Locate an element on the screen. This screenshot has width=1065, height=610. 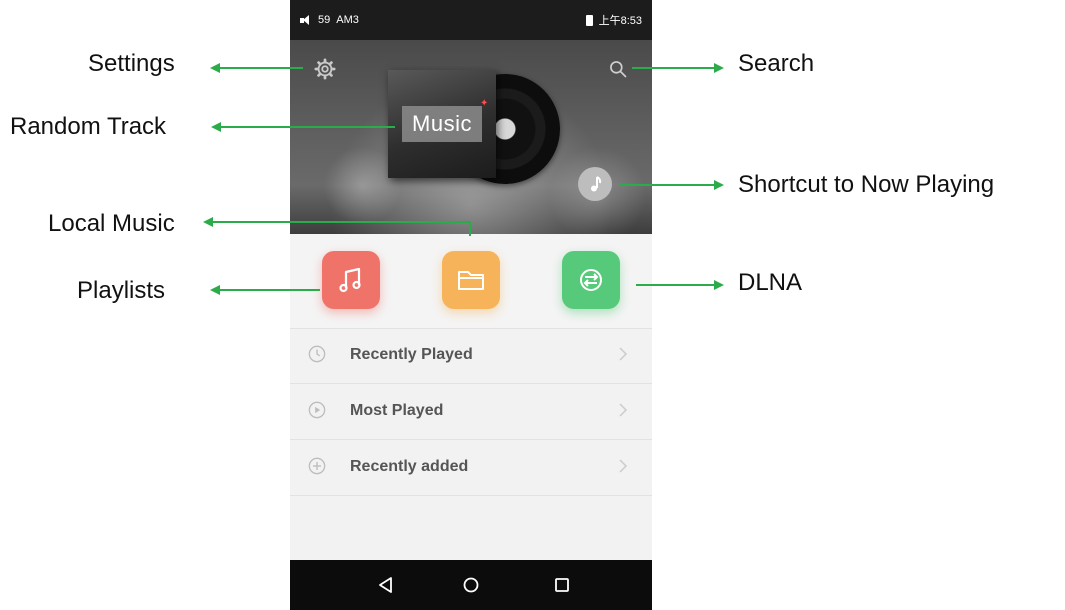
status-bar: 59 AM3 上午8:53 is located at coordinates (471, 20).